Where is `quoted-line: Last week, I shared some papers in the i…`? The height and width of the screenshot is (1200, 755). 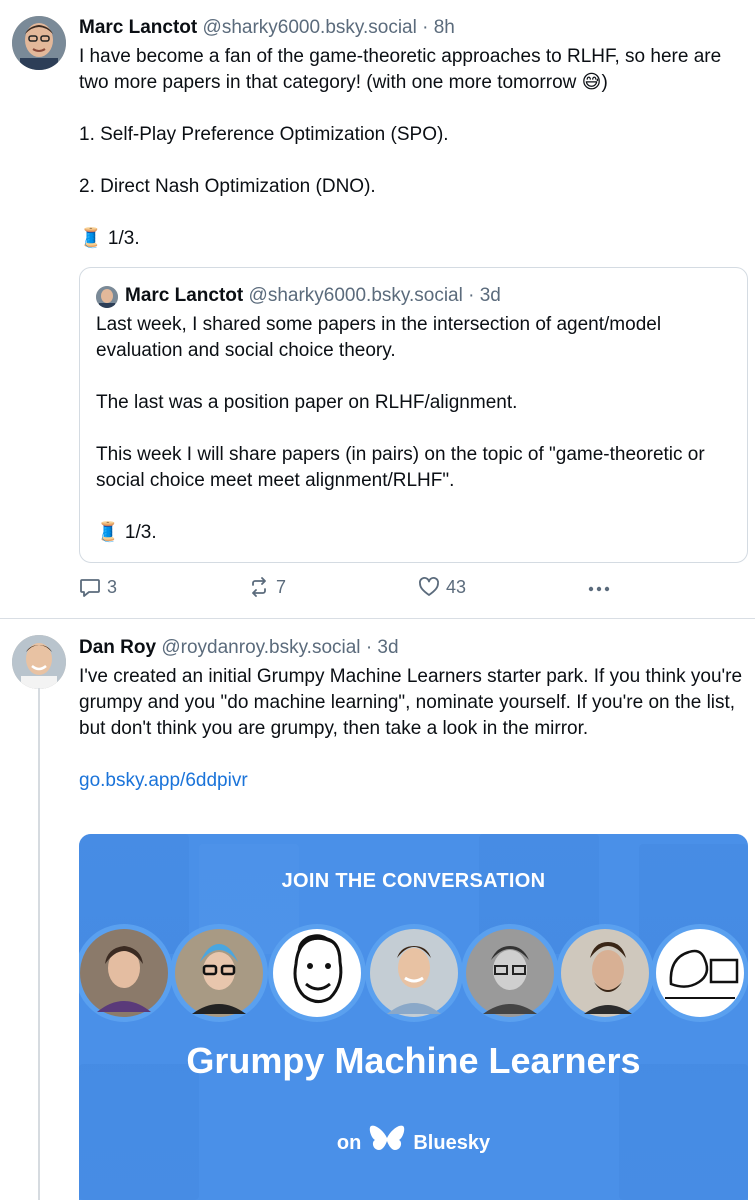 quoted-line: Last week, I shared some papers in the i… is located at coordinates (379, 337).